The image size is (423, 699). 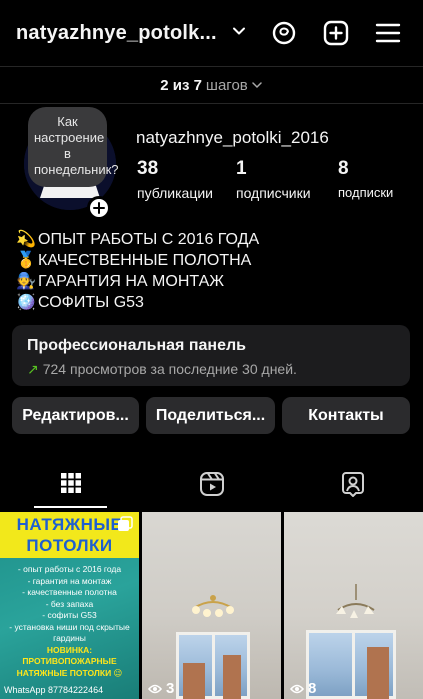 What do you see at coordinates (181, 85) in the screenshot?
I see `steps-progress: 2 из 7` at bounding box center [181, 85].